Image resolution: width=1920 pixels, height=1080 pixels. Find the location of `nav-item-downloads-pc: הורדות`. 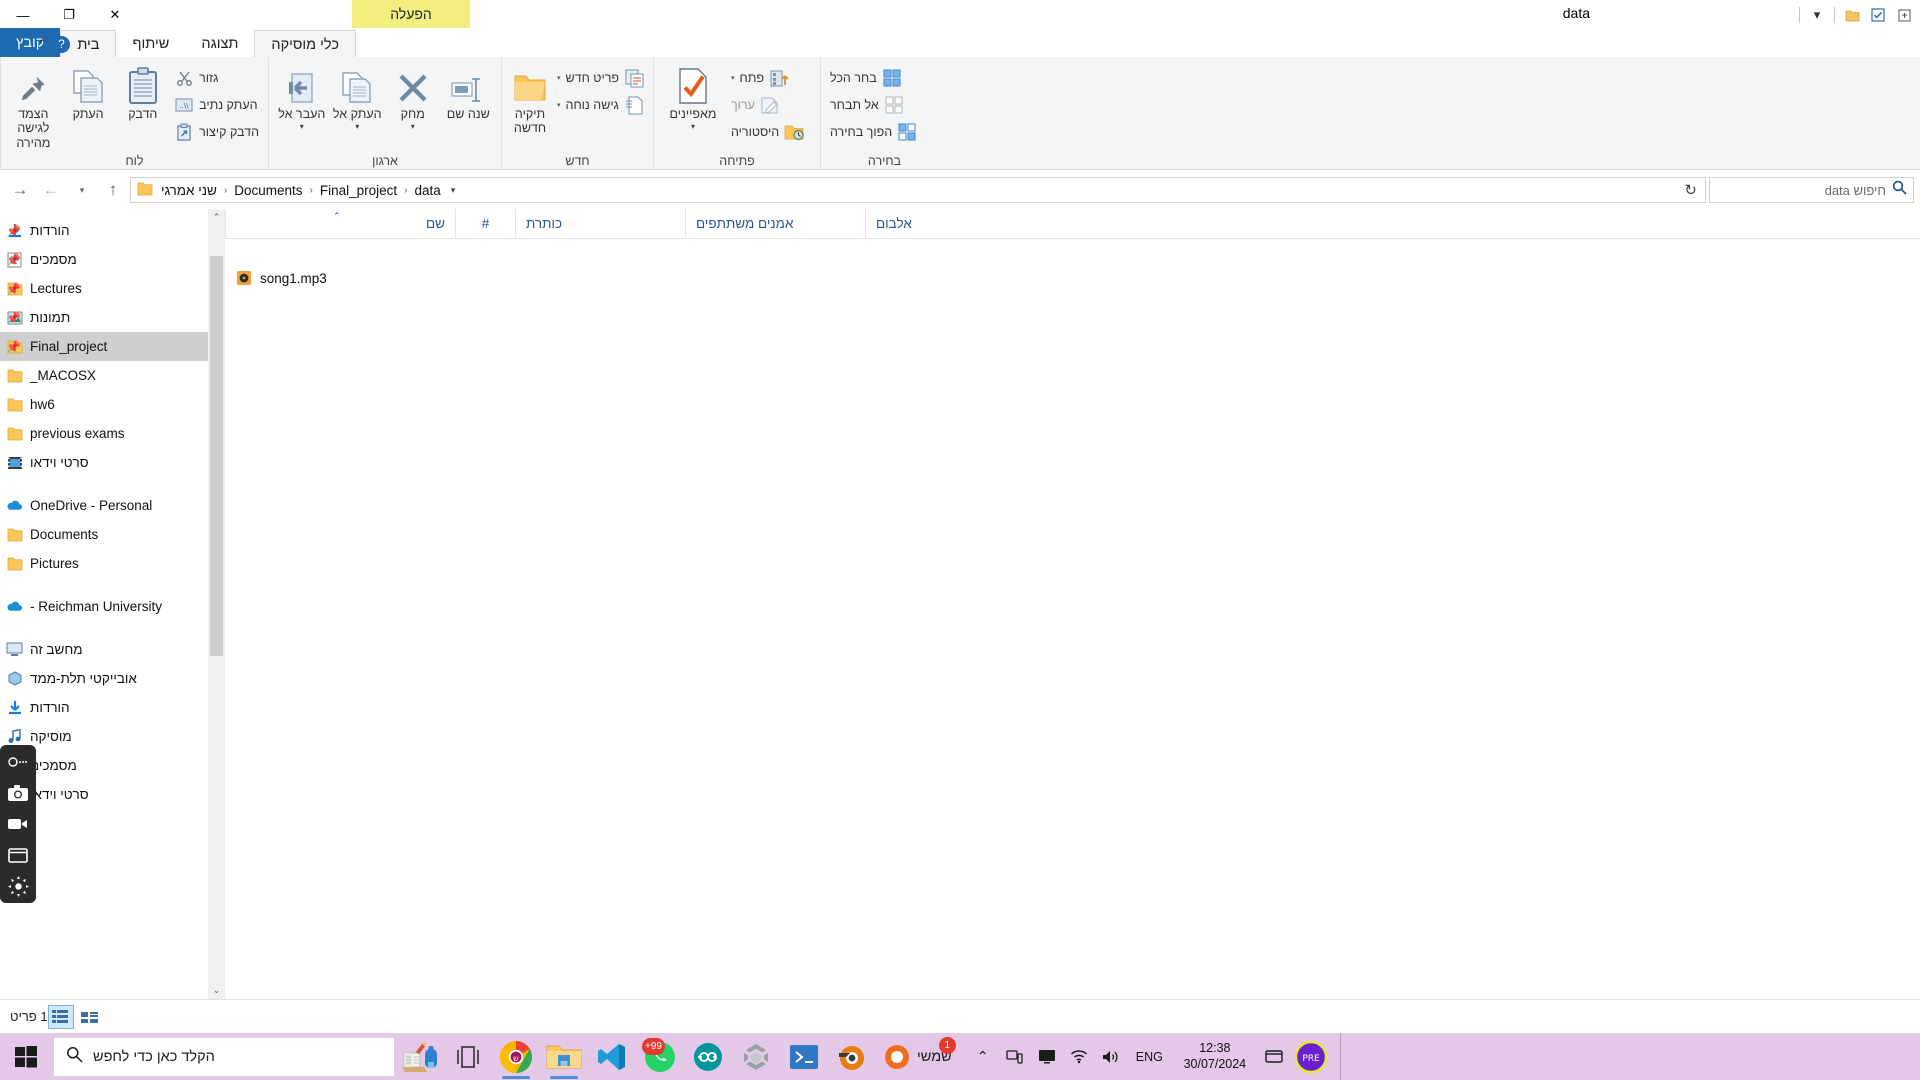

nav-item-downloads-pc: הורדות is located at coordinates (104, 707).